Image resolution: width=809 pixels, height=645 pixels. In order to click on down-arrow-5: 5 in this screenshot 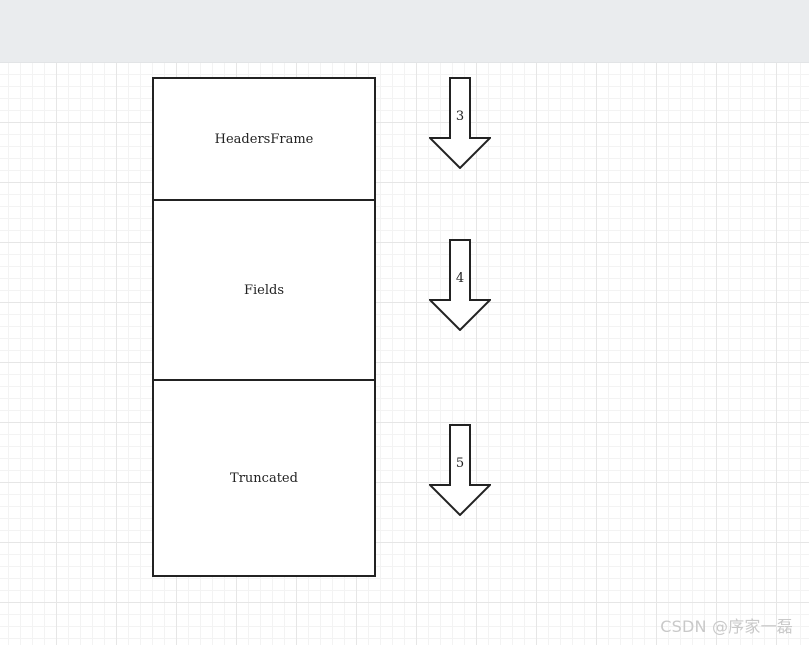, I will do `click(460, 470)`.